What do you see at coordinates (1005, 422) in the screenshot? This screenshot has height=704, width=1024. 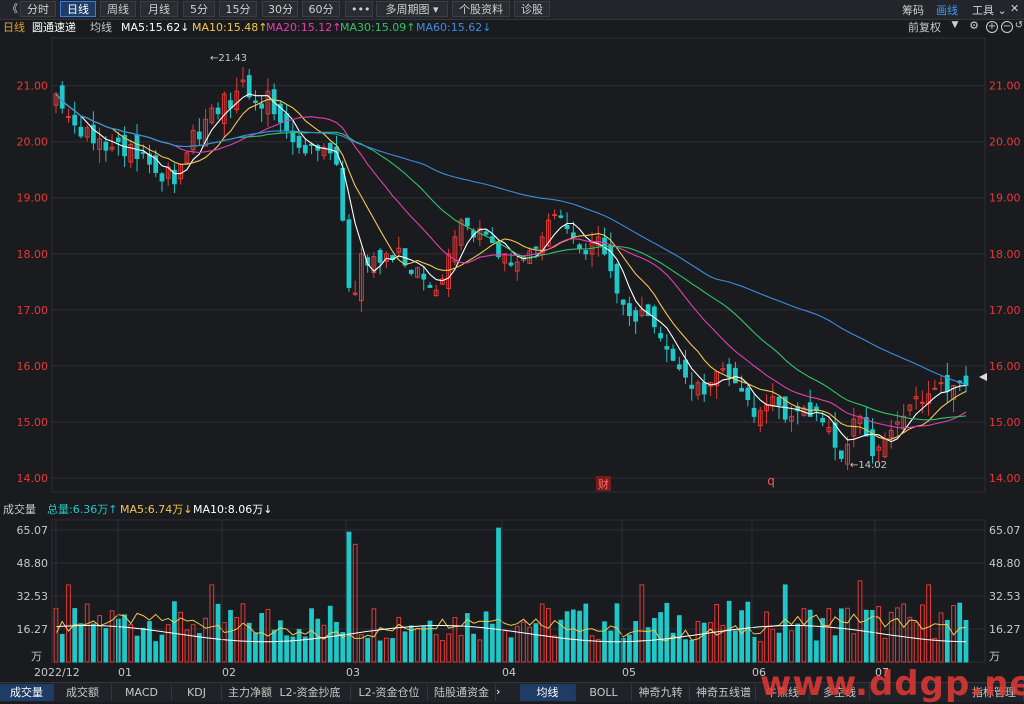 I see `price-tick-right: 15.00` at bounding box center [1005, 422].